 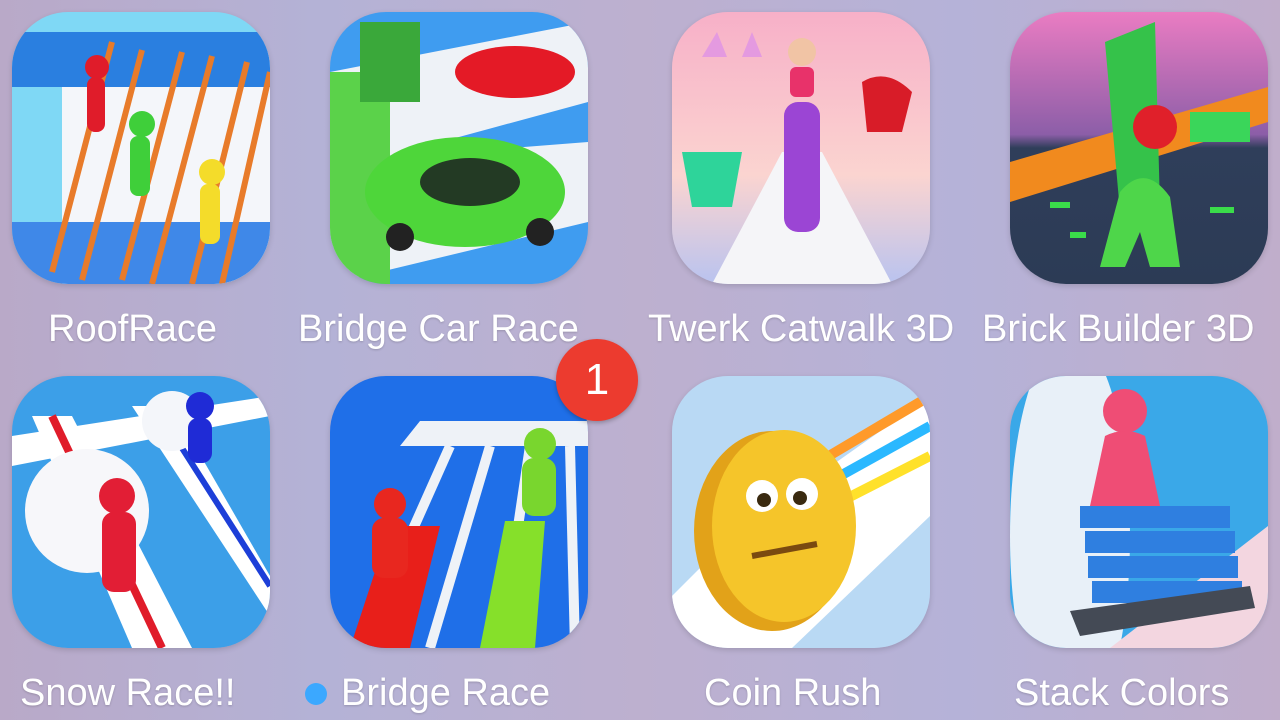 I want to click on notification-badge: 1, so click(x=597, y=380).